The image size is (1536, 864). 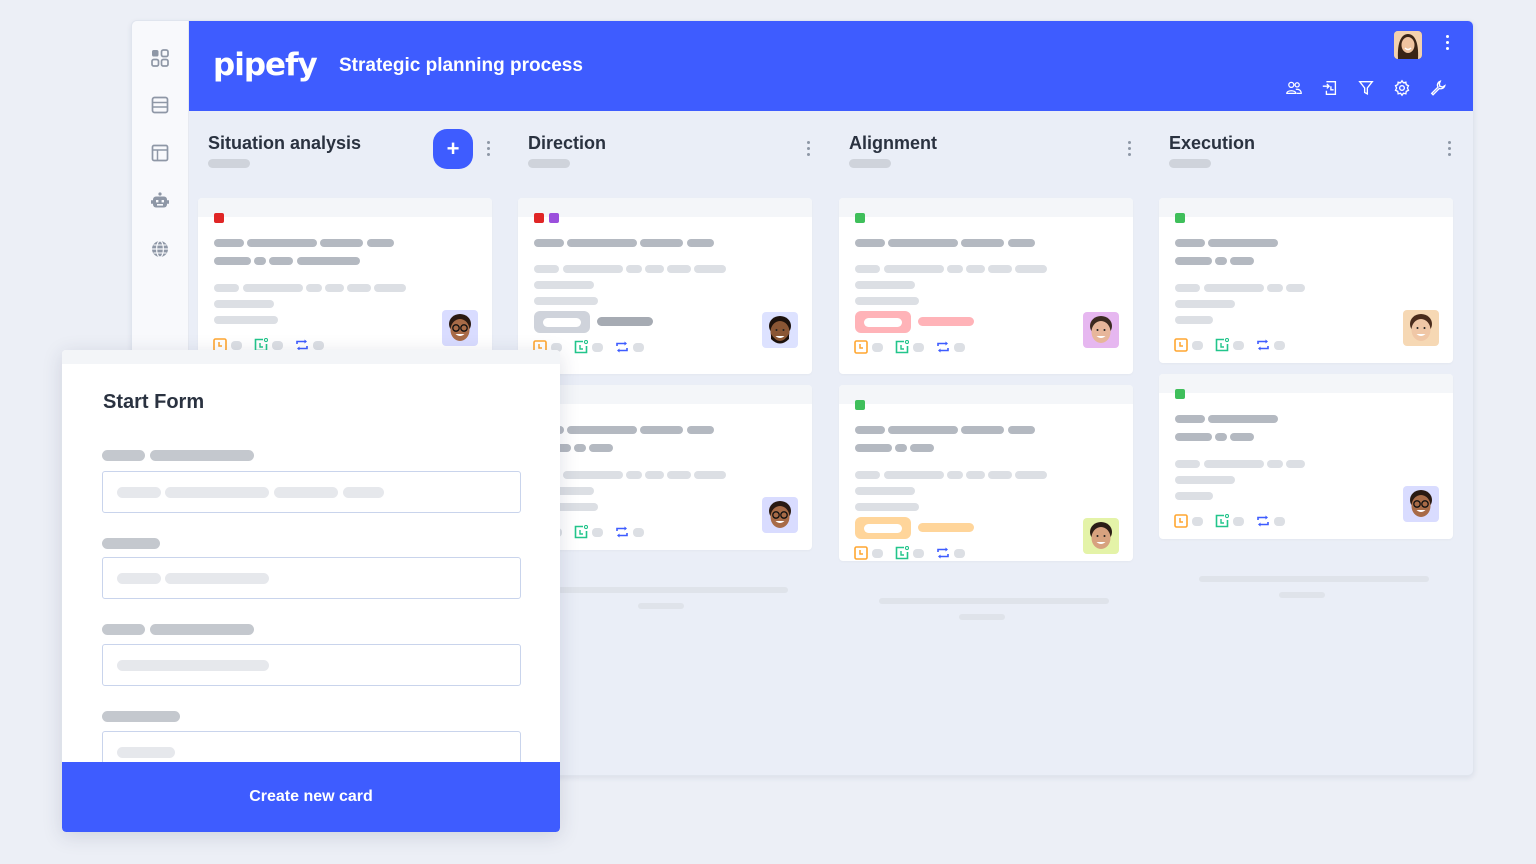 I want to click on add-card-button: +, so click(x=453, y=149).